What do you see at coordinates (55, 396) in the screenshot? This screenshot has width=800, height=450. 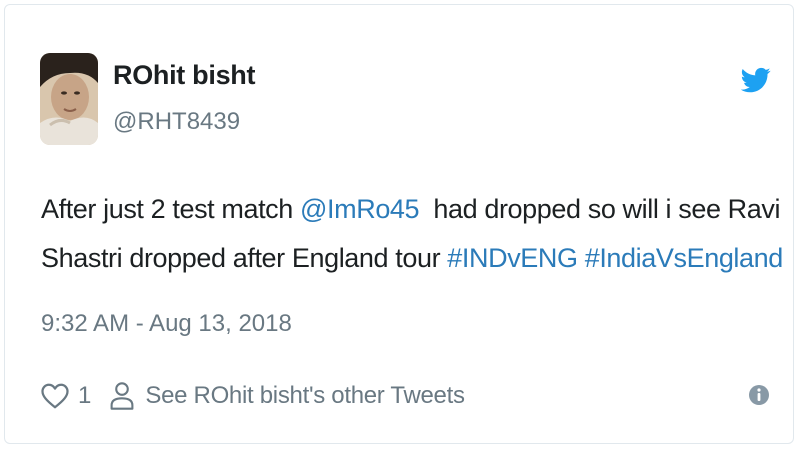 I see `heart-icon` at bounding box center [55, 396].